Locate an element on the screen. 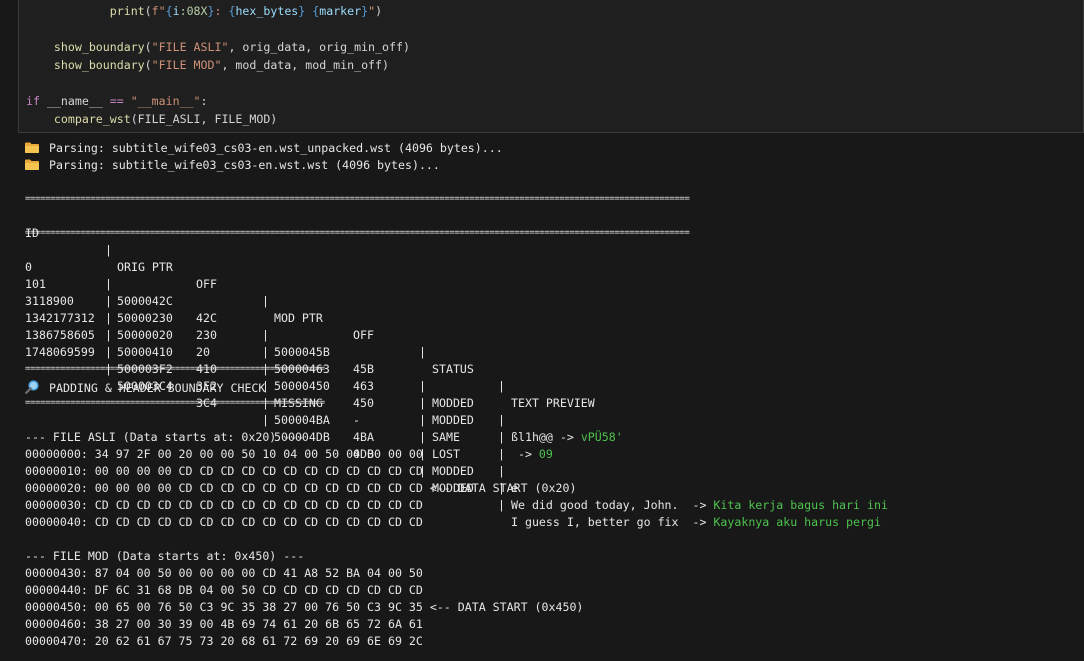  code-token: ) is located at coordinates (379, 11).